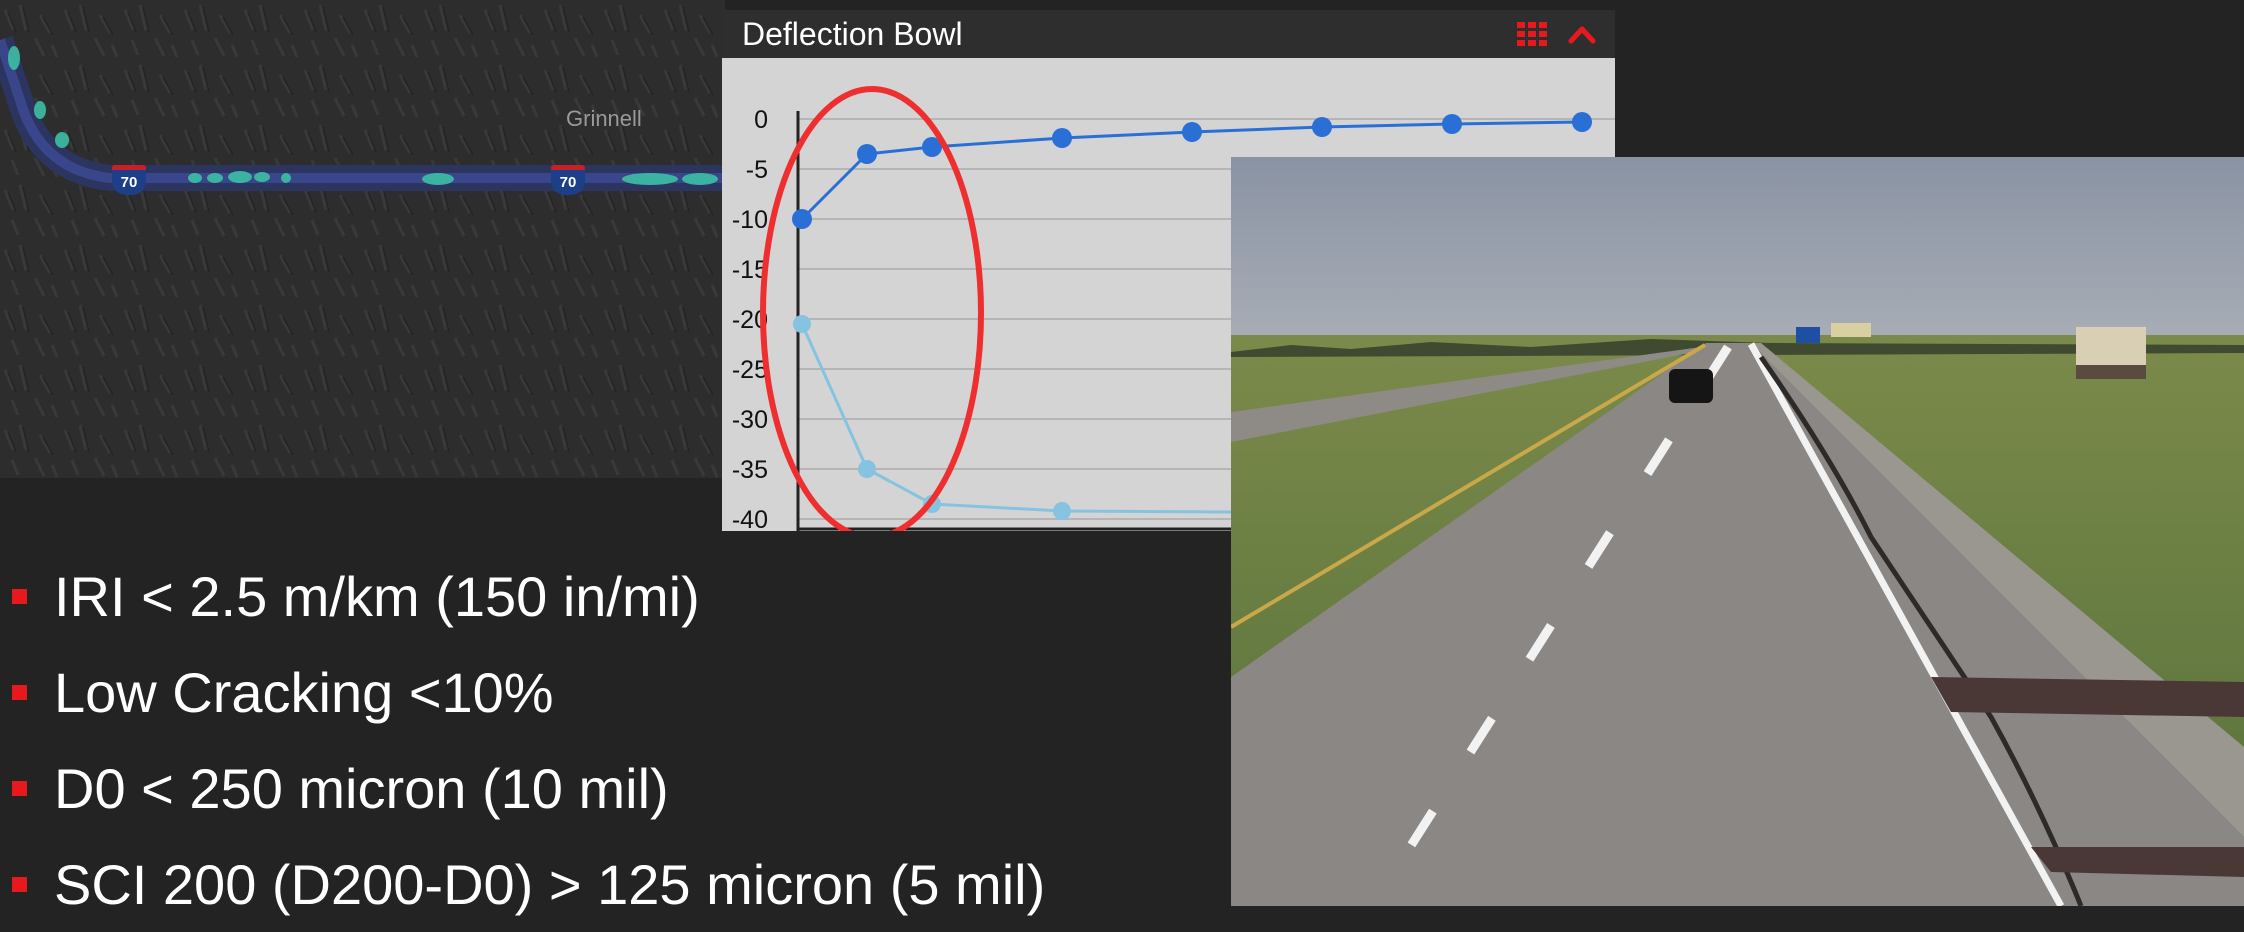 This screenshot has width=2244, height=932. What do you see at coordinates (1582, 34) in the screenshot?
I see `chevron-up-icon` at bounding box center [1582, 34].